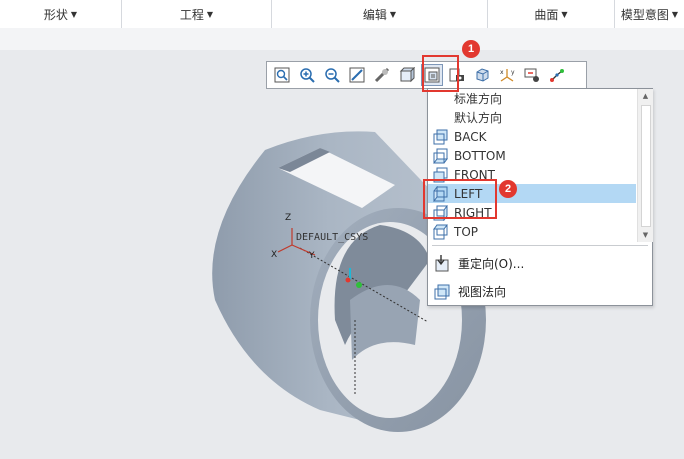  I want to click on spin-center-button, so click(557, 75).